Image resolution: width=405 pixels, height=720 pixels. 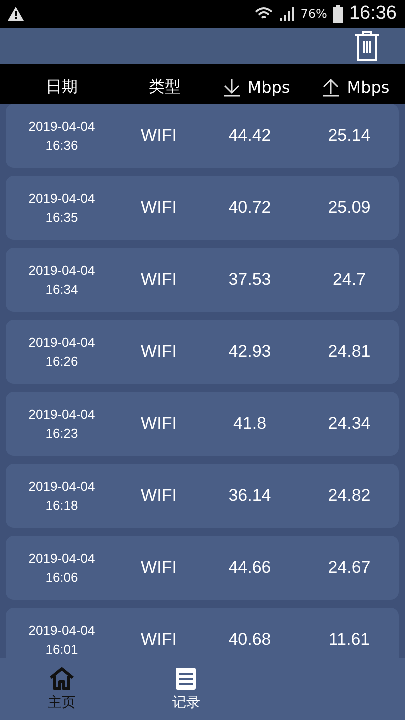 What do you see at coordinates (202, 280) in the screenshot?
I see `record-card: 2019-04-04 16:34 WIFI 37.53 24.7` at bounding box center [202, 280].